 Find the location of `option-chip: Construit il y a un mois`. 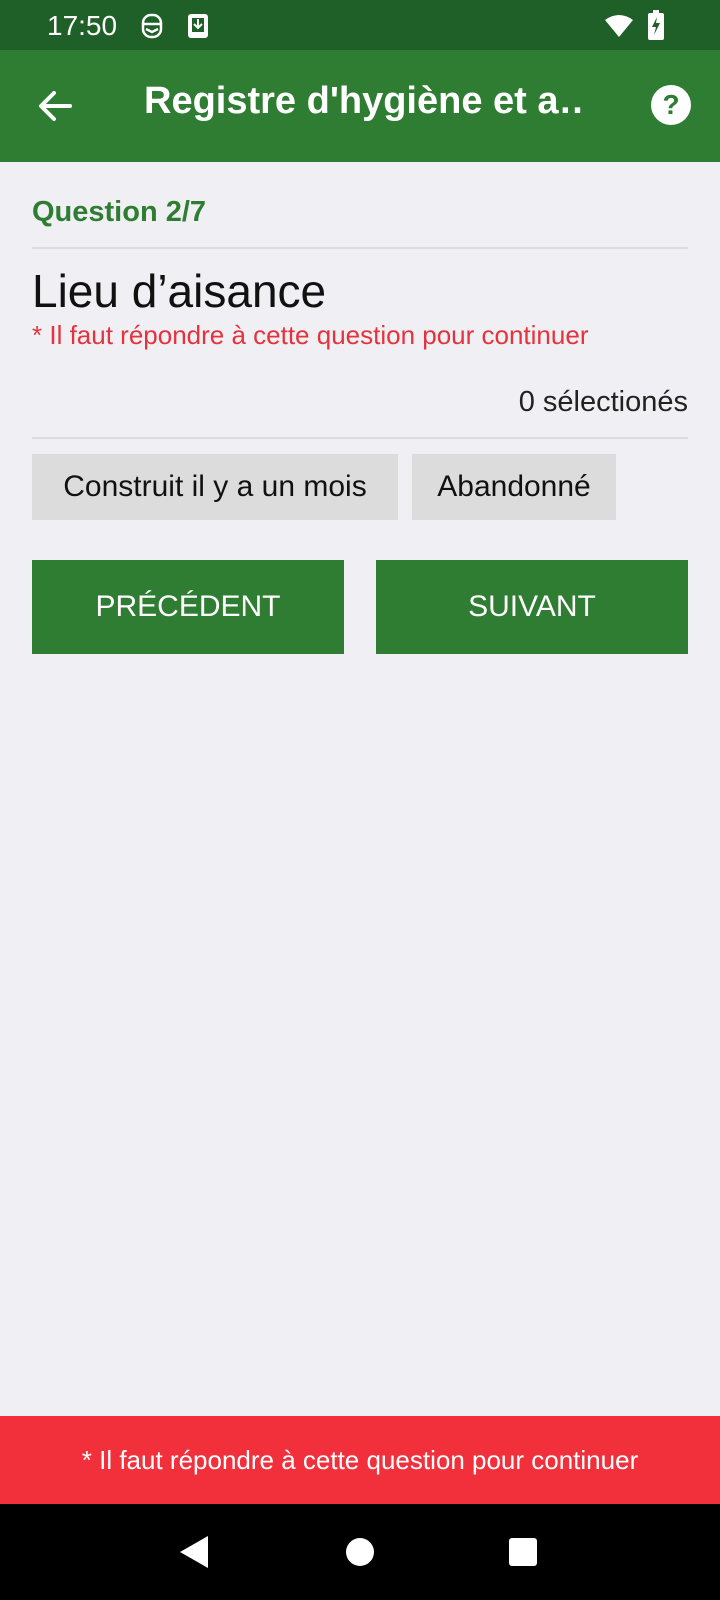

option-chip: Construit il y a un mois is located at coordinates (215, 487).